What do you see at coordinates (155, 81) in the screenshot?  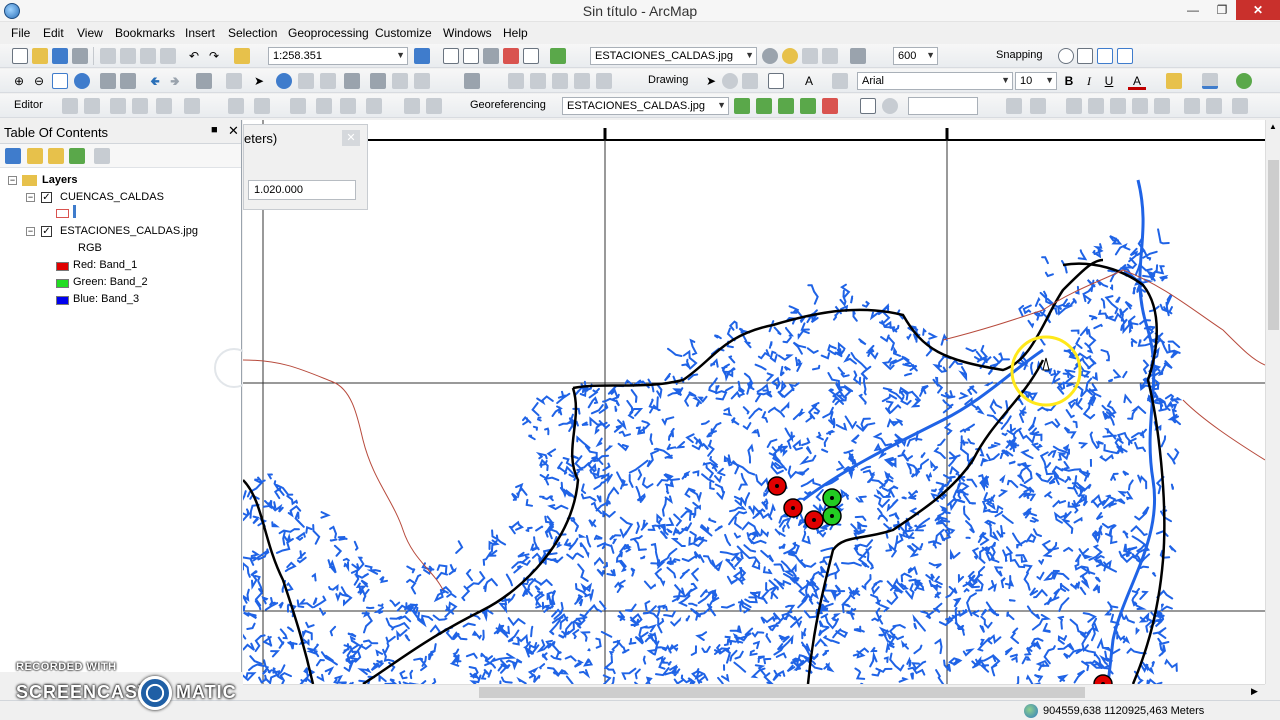 I see `back-extent-icon: 🢀` at bounding box center [155, 81].